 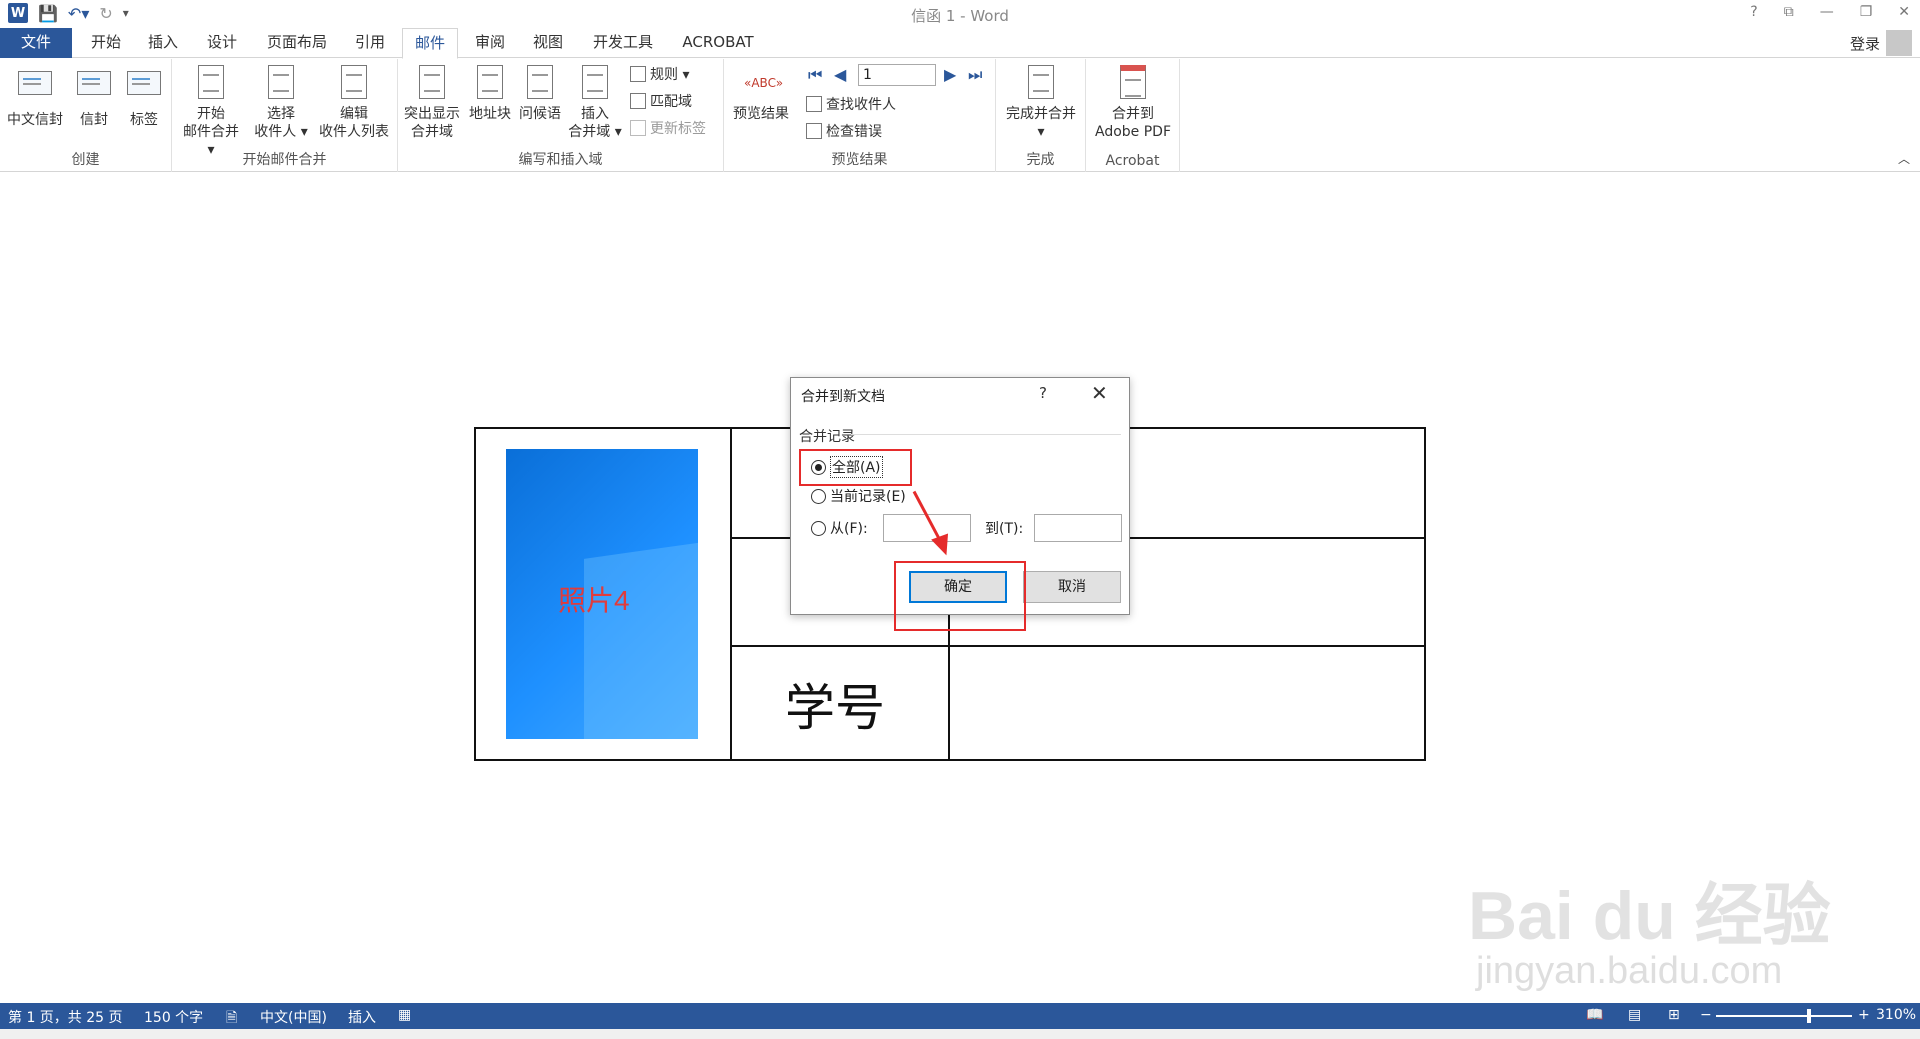 What do you see at coordinates (761, 94) in the screenshot?
I see `preview-results-button: «ABC» 预览结果` at bounding box center [761, 94].